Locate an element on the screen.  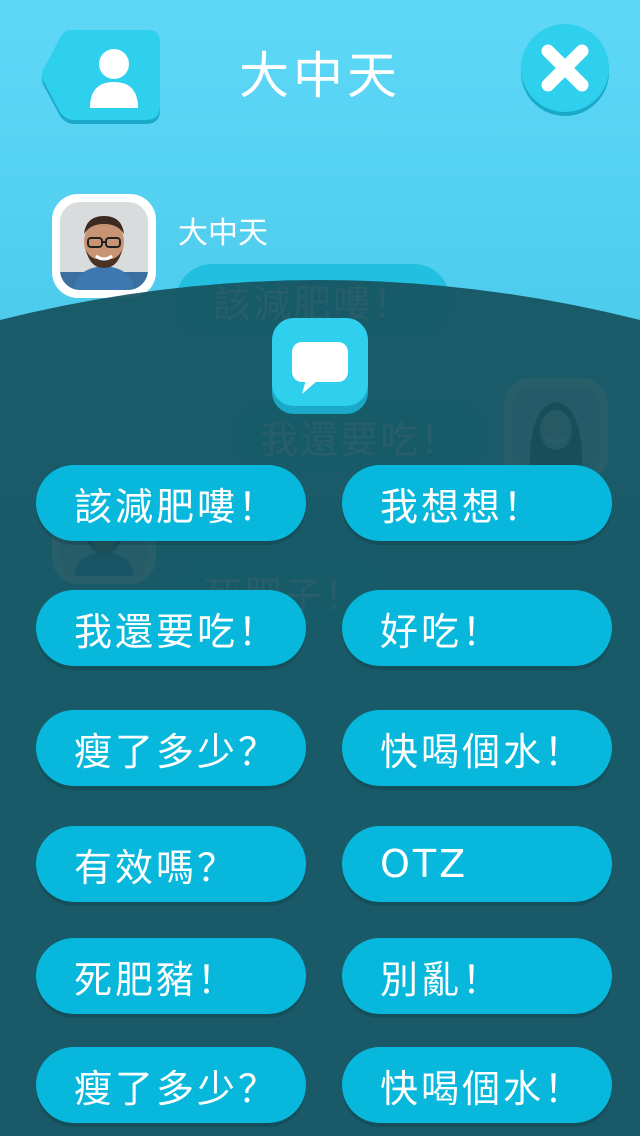
phrase-button: 我還要吃！ is located at coordinates (171, 628).